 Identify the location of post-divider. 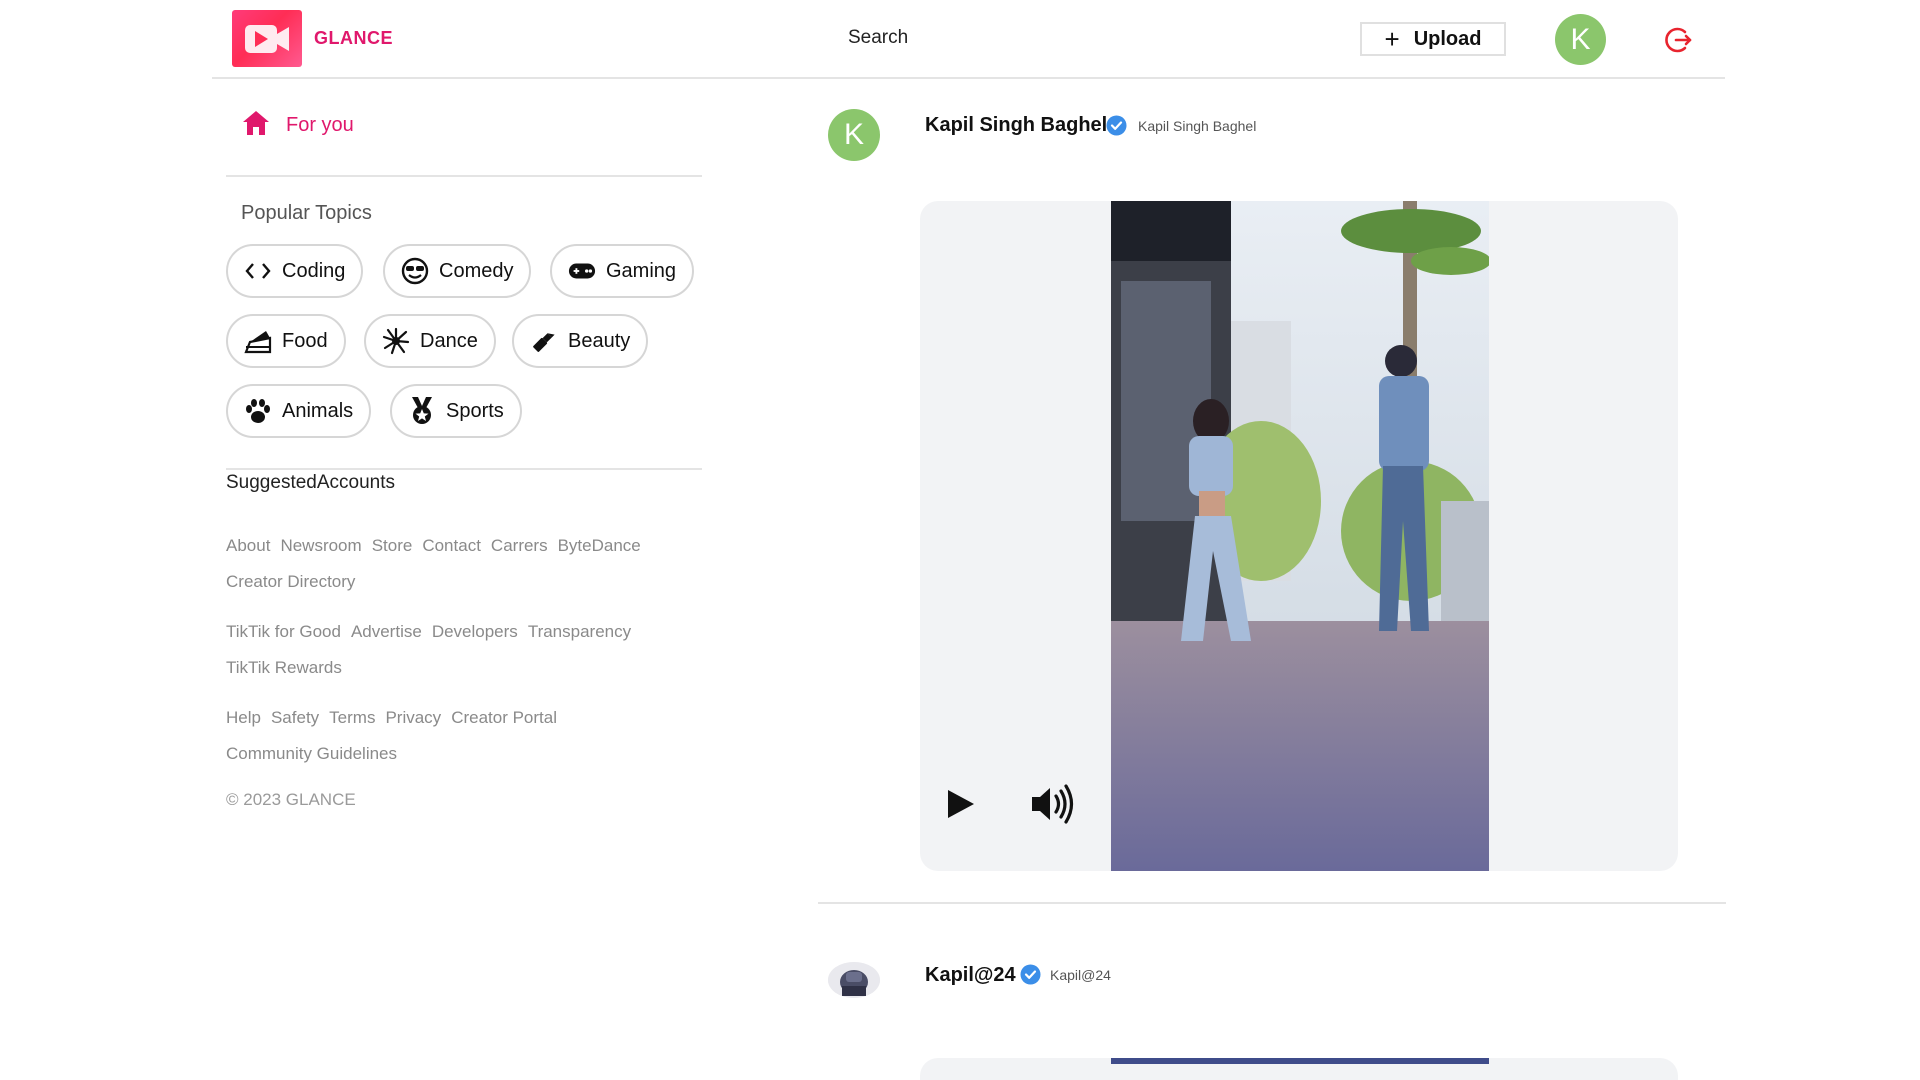
(1272, 903).